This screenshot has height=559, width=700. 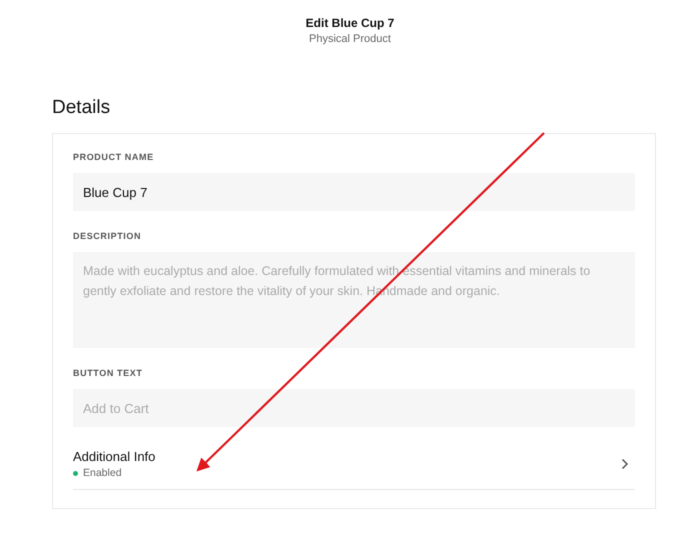 What do you see at coordinates (114, 158) in the screenshot?
I see `field-label: PRODUCT NAME` at bounding box center [114, 158].